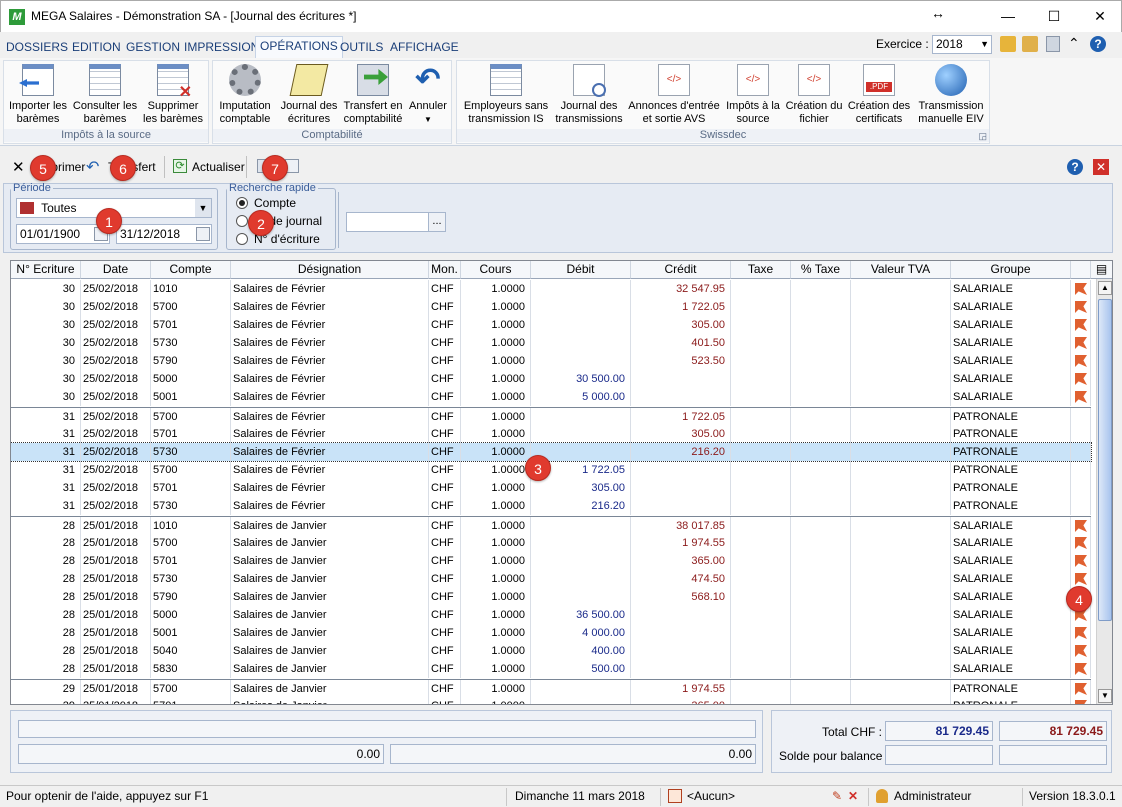  Describe the element at coordinates (180, 166) in the screenshot. I see `refresh-icon: ⟳` at that location.